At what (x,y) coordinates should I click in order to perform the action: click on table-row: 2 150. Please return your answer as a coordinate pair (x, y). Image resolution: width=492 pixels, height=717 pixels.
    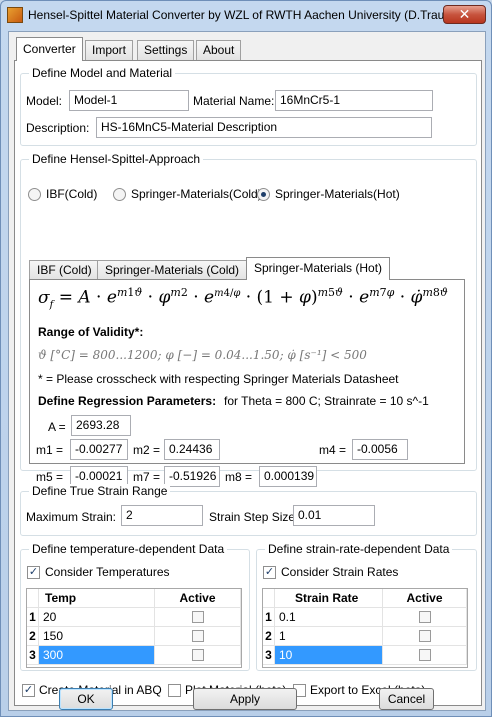
    Looking at the image, I should click on (134, 636).